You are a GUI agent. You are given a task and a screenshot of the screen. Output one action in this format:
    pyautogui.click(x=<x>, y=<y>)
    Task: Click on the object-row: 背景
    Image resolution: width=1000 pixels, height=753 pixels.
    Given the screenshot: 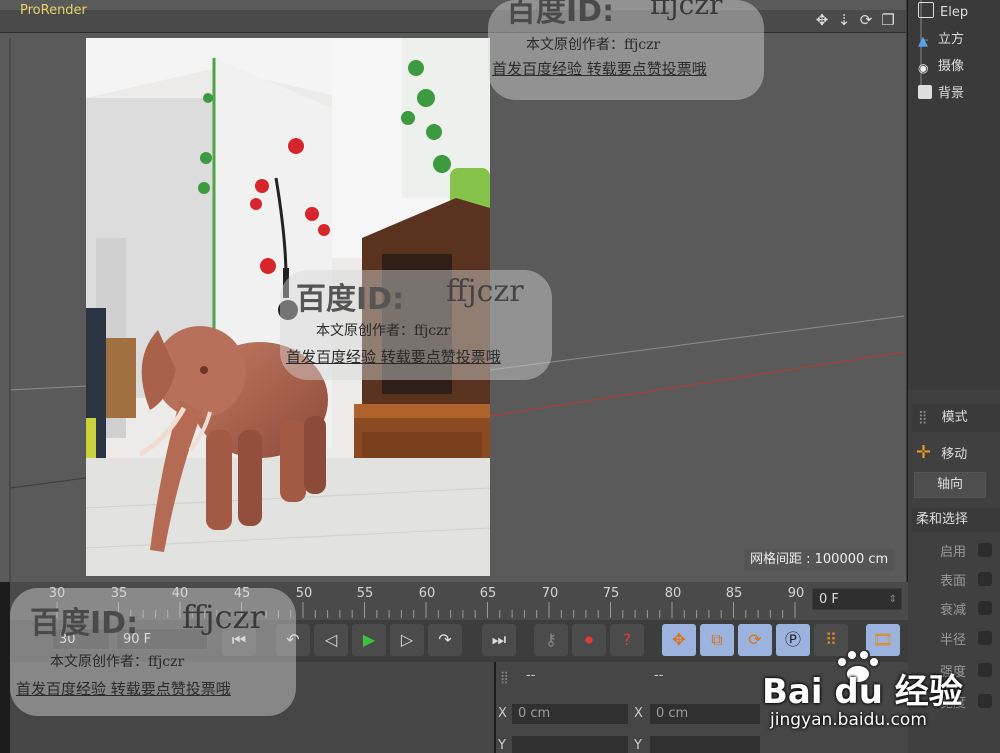 What is the action you would take?
    pyautogui.click(x=941, y=94)
    